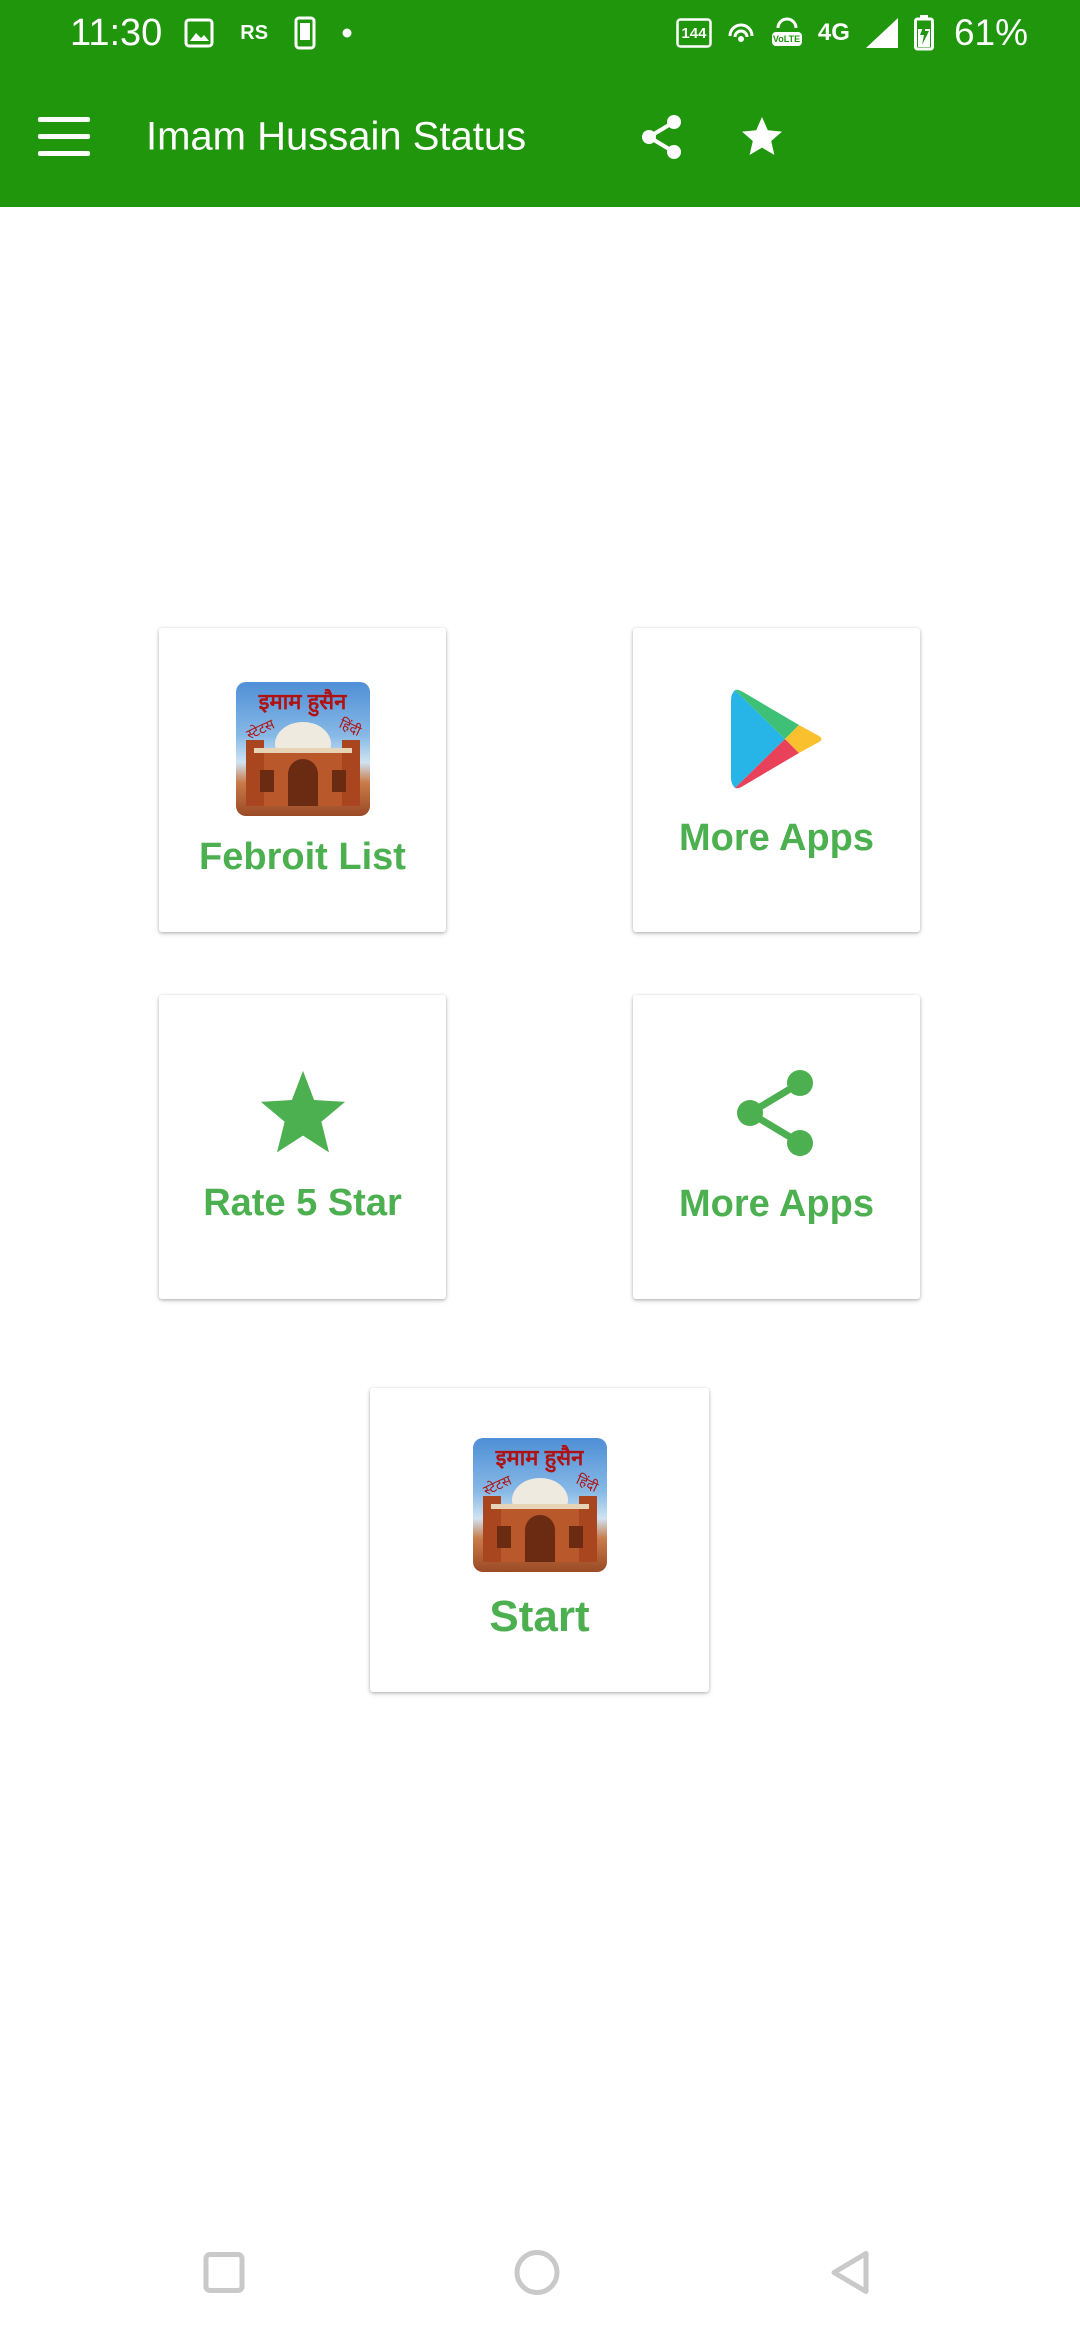 Image resolution: width=1080 pixels, height=2340 pixels. I want to click on system-nav-bar, so click(540, 2275).